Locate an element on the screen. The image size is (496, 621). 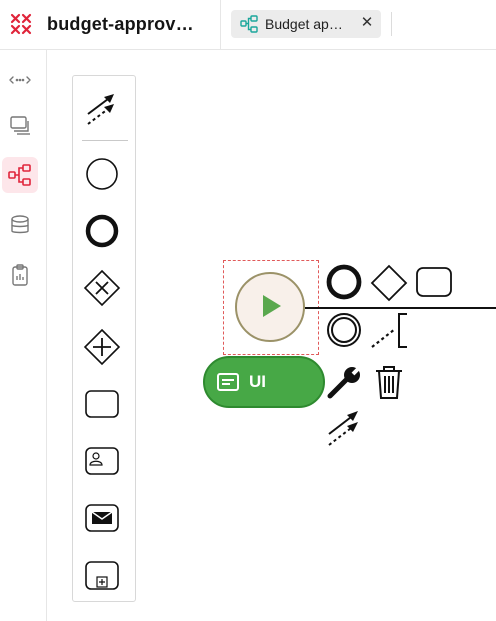
delete-trash-icon is located at coordinates (389, 382).